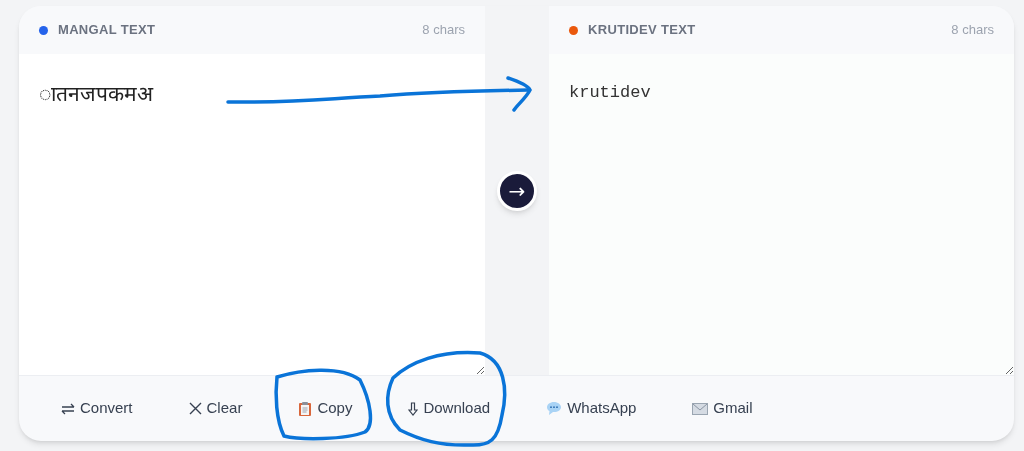  Describe the element at coordinates (591, 408) in the screenshot. I see `action-button: WhatsApp` at that location.